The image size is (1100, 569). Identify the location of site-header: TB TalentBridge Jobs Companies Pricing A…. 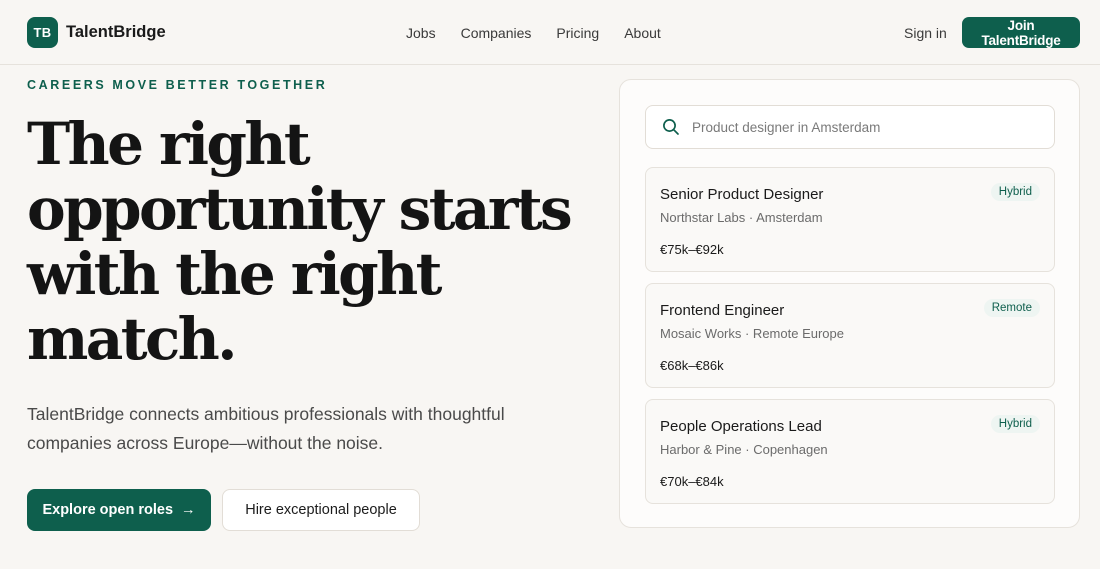
(550, 32).